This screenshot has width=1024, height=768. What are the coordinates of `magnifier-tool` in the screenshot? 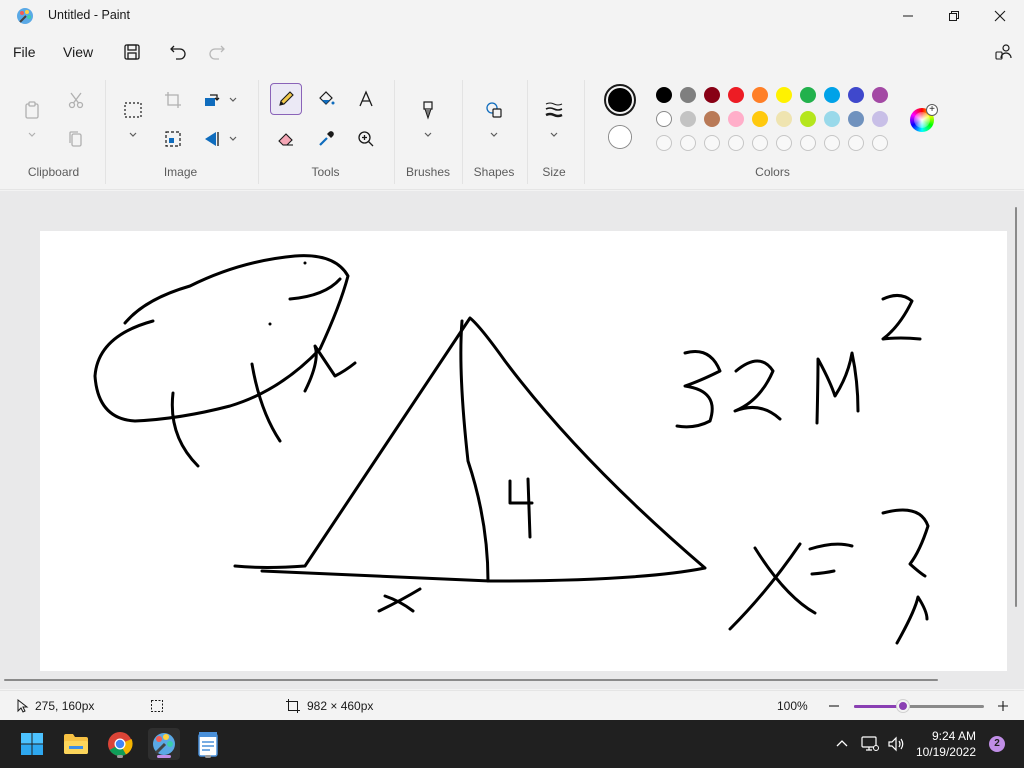 It's located at (366, 139).